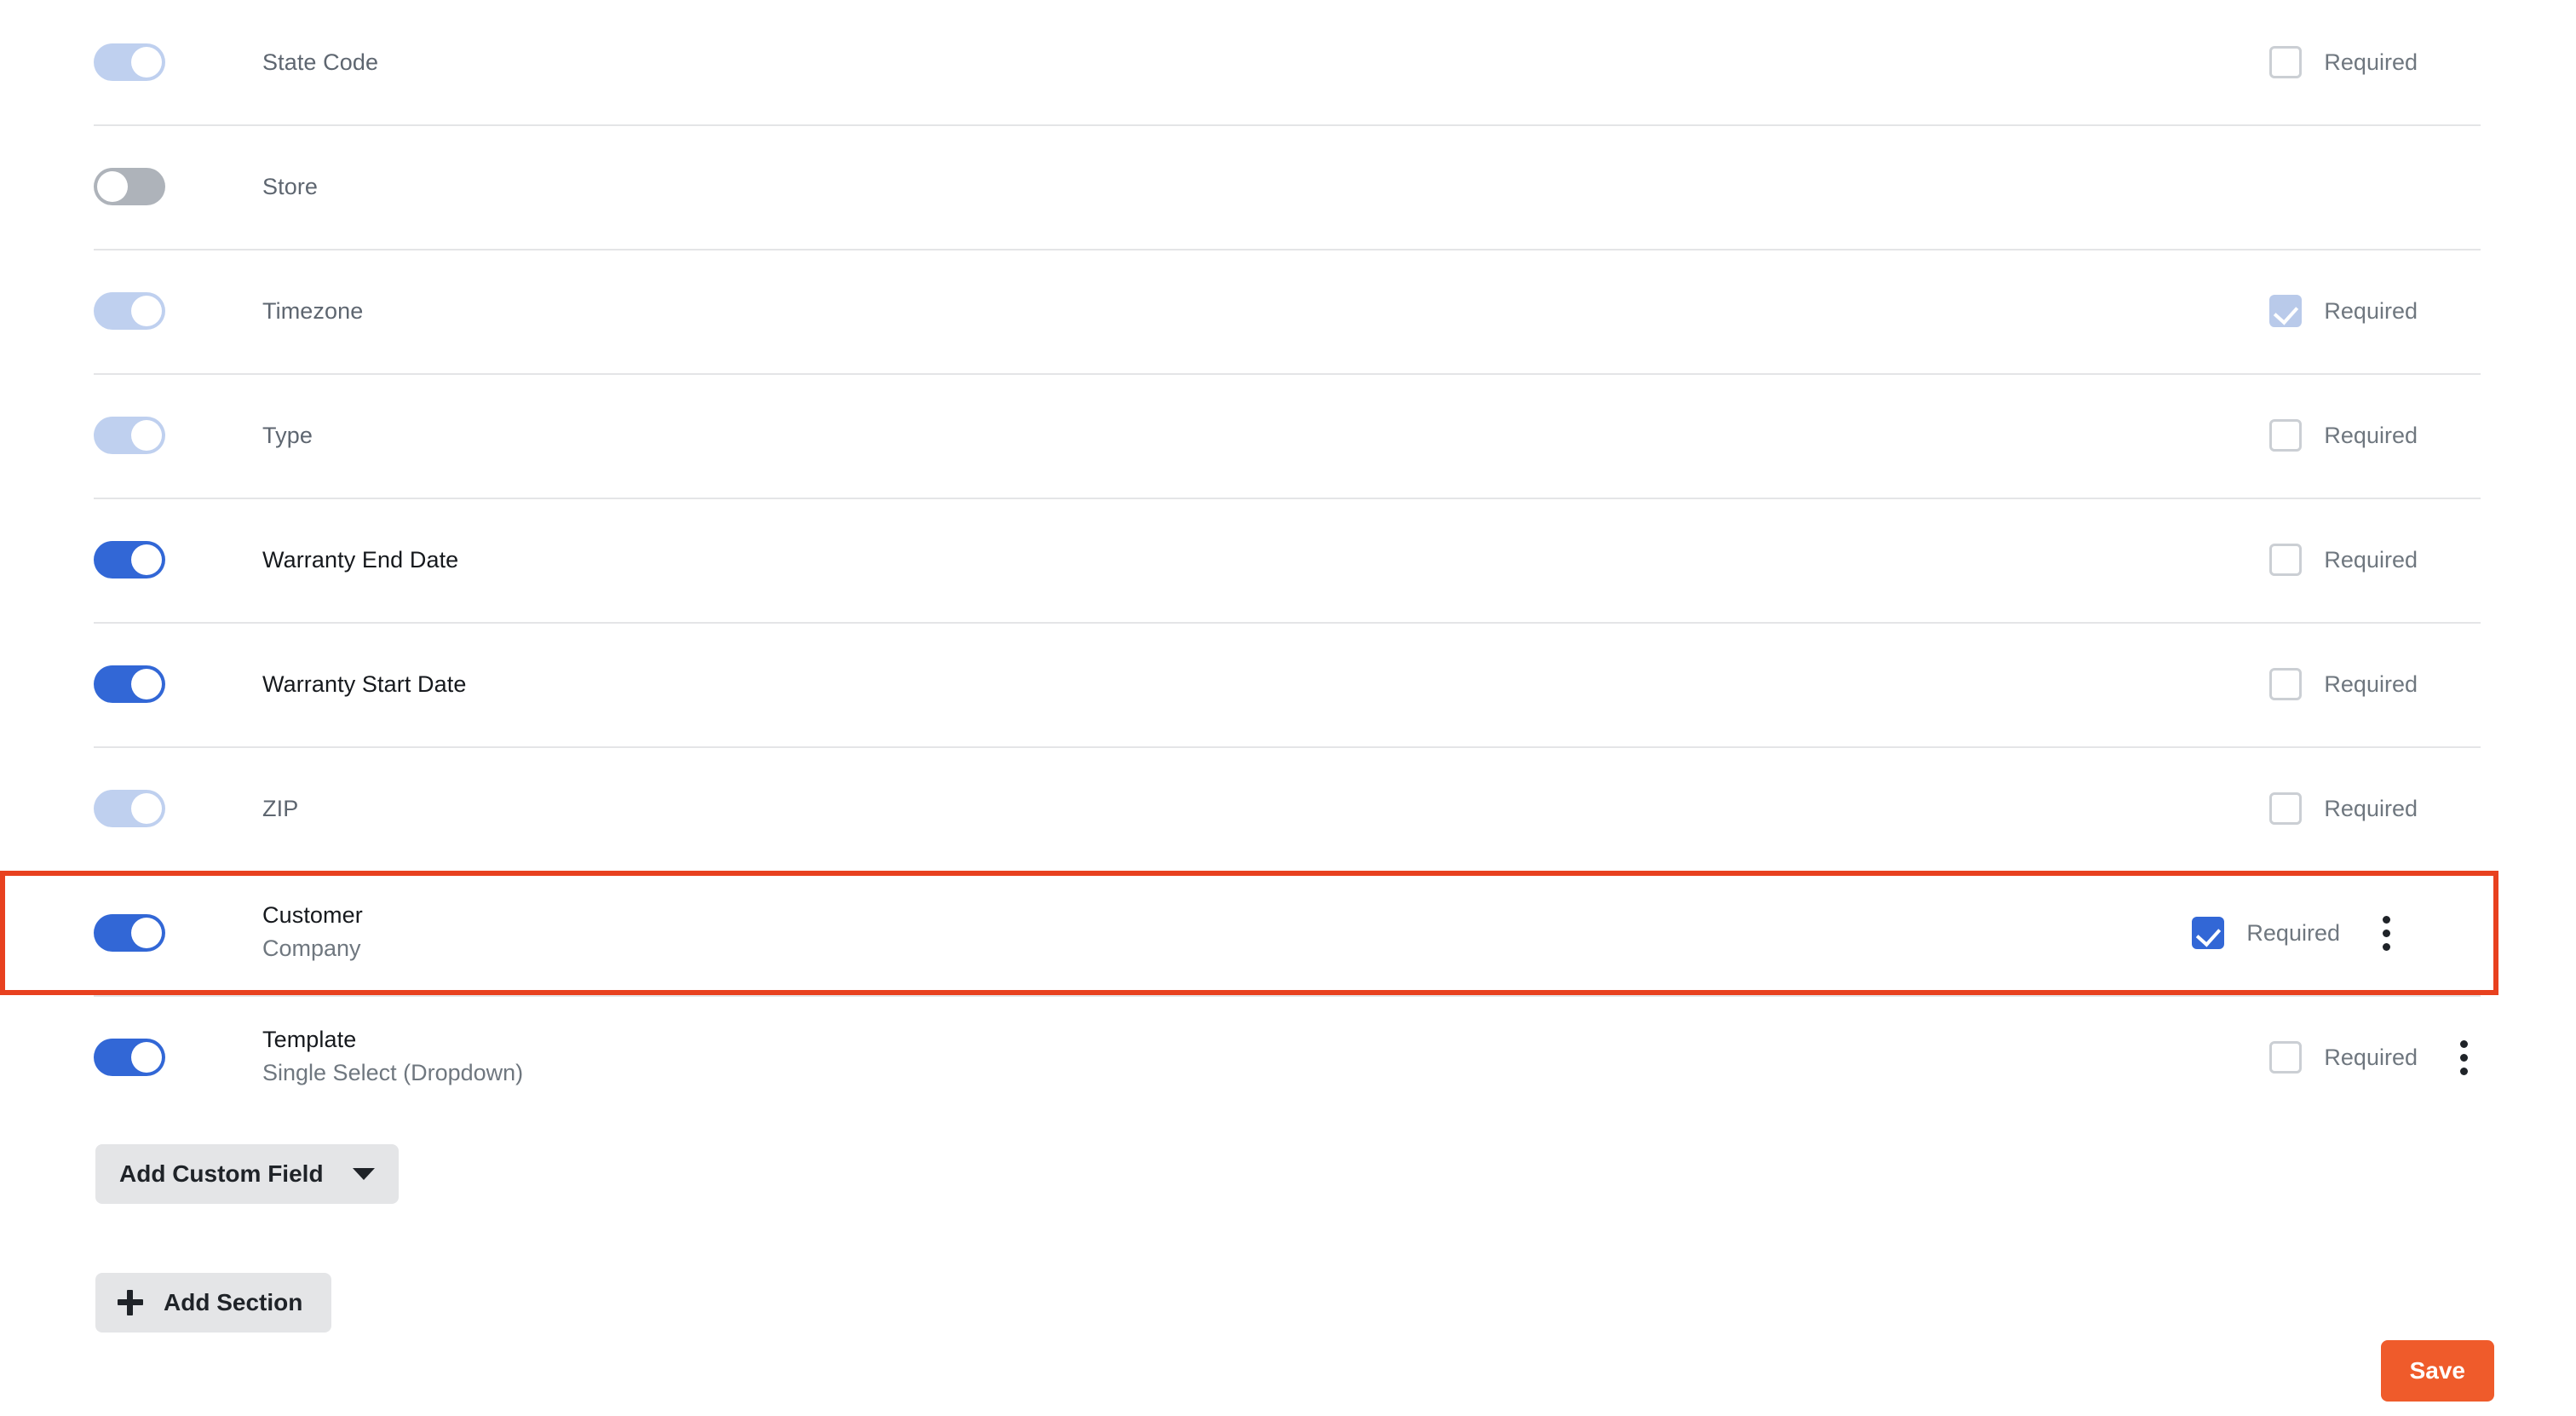 Image resolution: width=2576 pixels, height=1416 pixels. I want to click on field-row: State Code Required, so click(1288, 62).